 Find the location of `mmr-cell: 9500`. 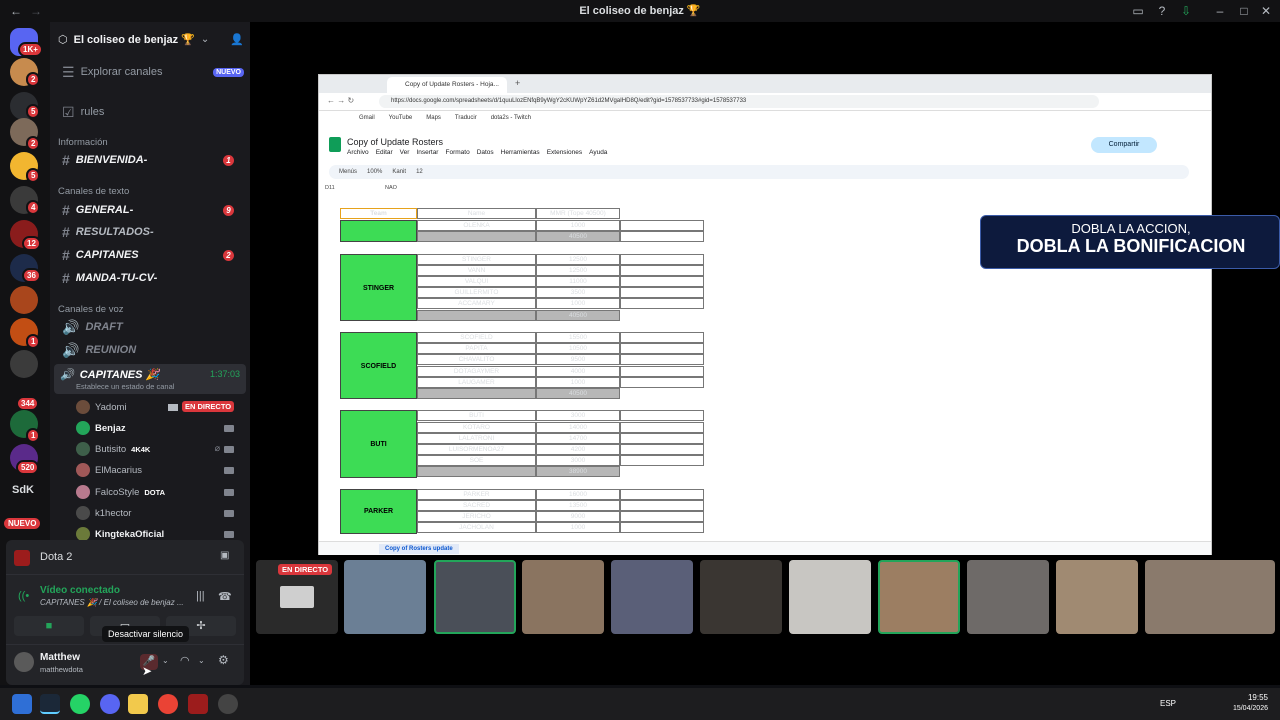

mmr-cell: 9500 is located at coordinates (578, 360).